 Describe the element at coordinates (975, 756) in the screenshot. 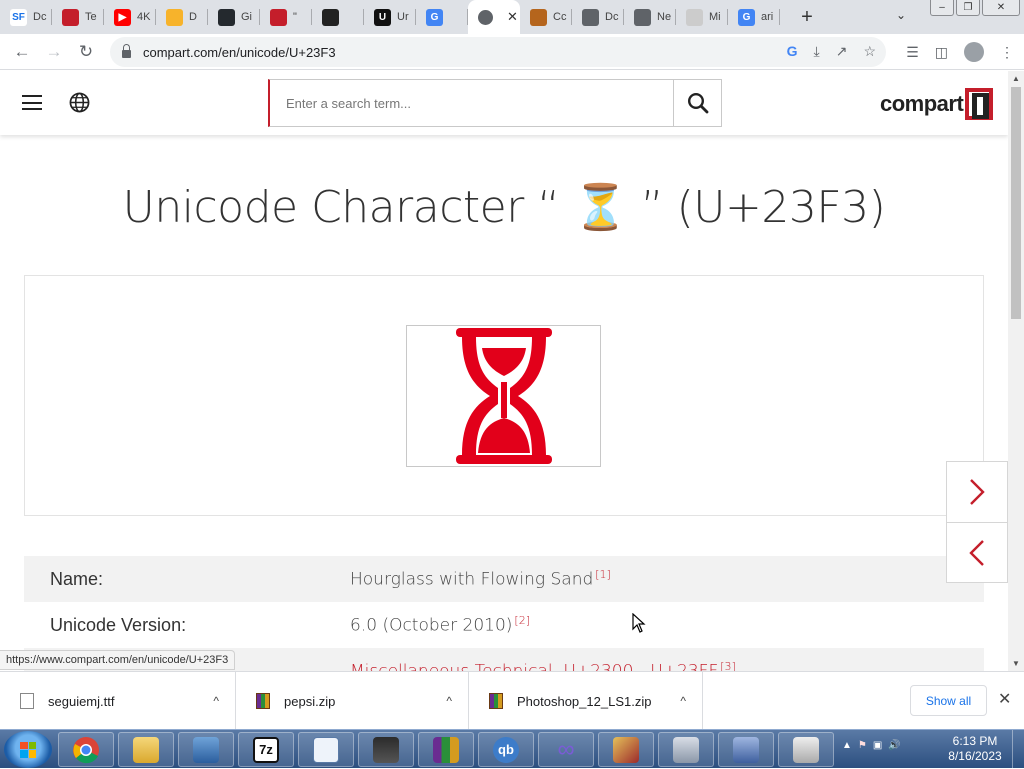

I see `clock-date: 8/16/2023` at that location.